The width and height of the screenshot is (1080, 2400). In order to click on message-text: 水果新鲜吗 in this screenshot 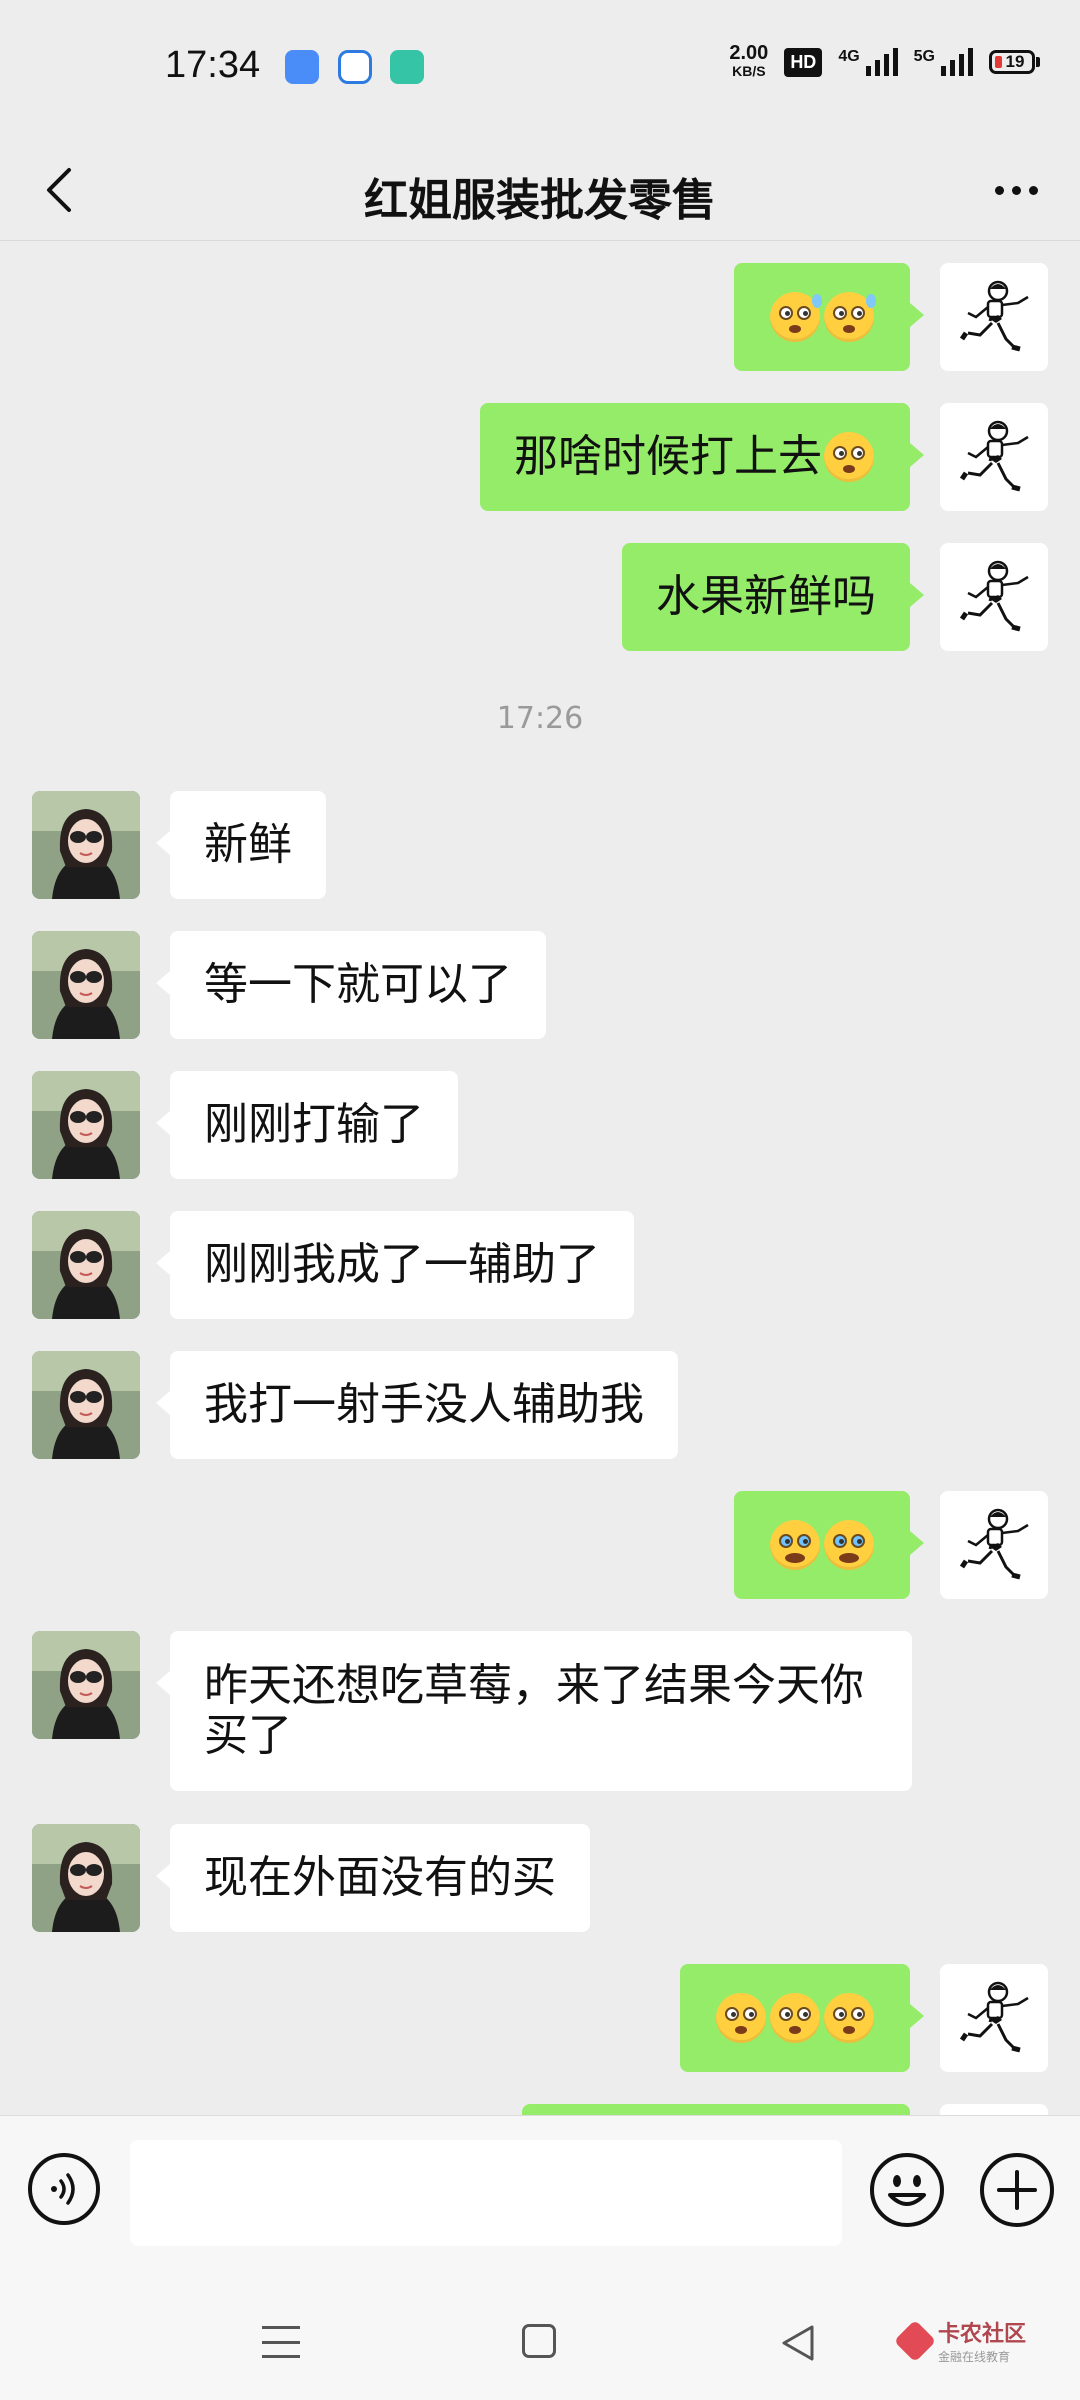, I will do `click(766, 596)`.